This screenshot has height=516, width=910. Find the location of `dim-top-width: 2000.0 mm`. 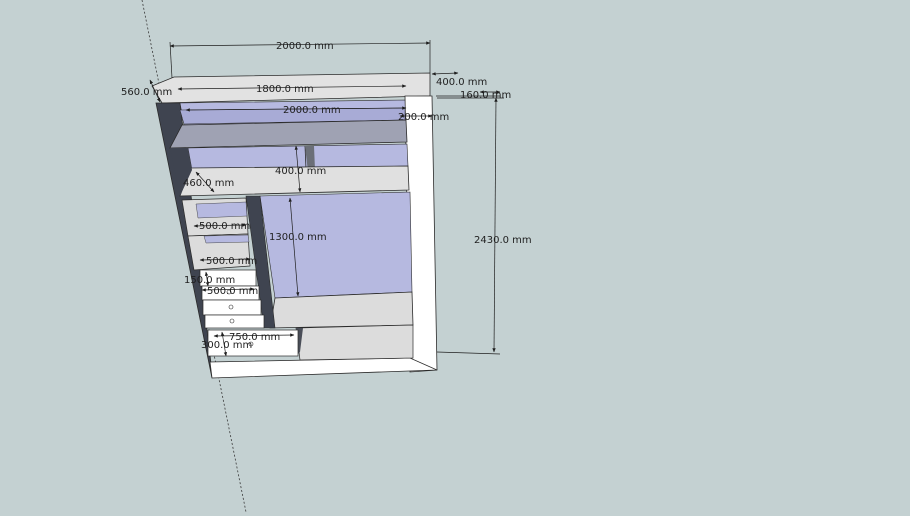

dim-top-width: 2000.0 mm is located at coordinates (305, 46).